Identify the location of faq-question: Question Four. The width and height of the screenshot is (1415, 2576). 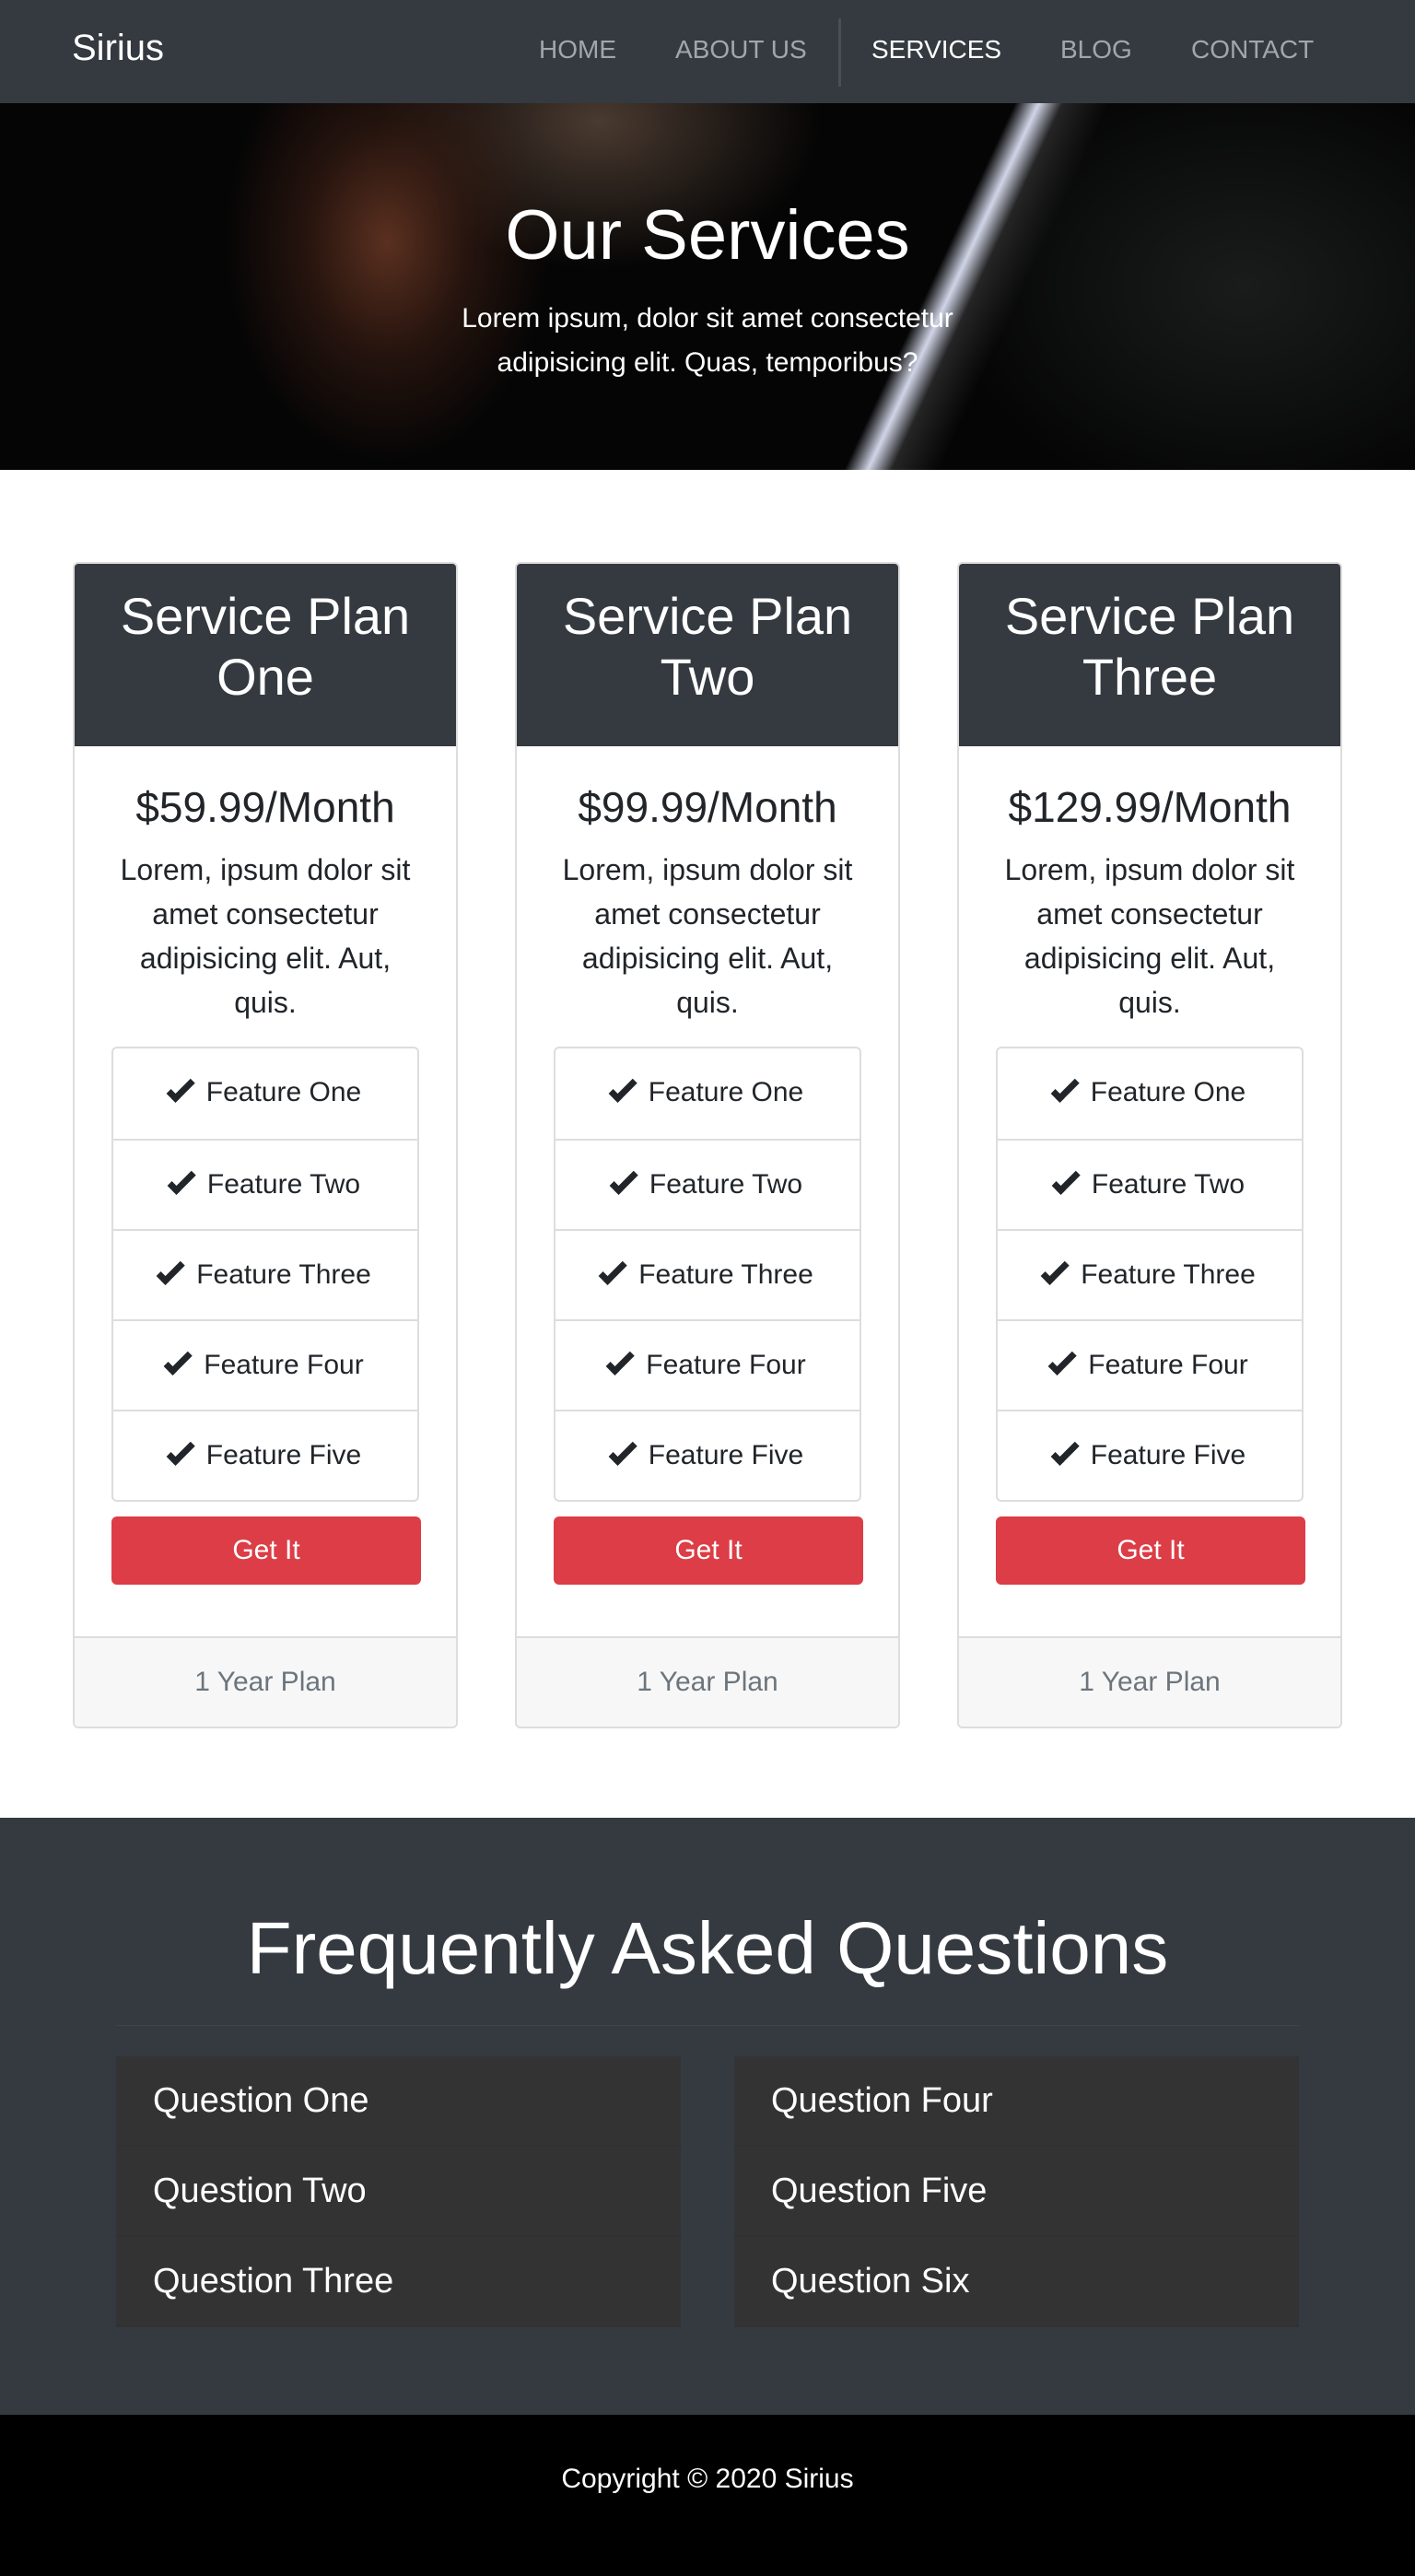
(1016, 2101).